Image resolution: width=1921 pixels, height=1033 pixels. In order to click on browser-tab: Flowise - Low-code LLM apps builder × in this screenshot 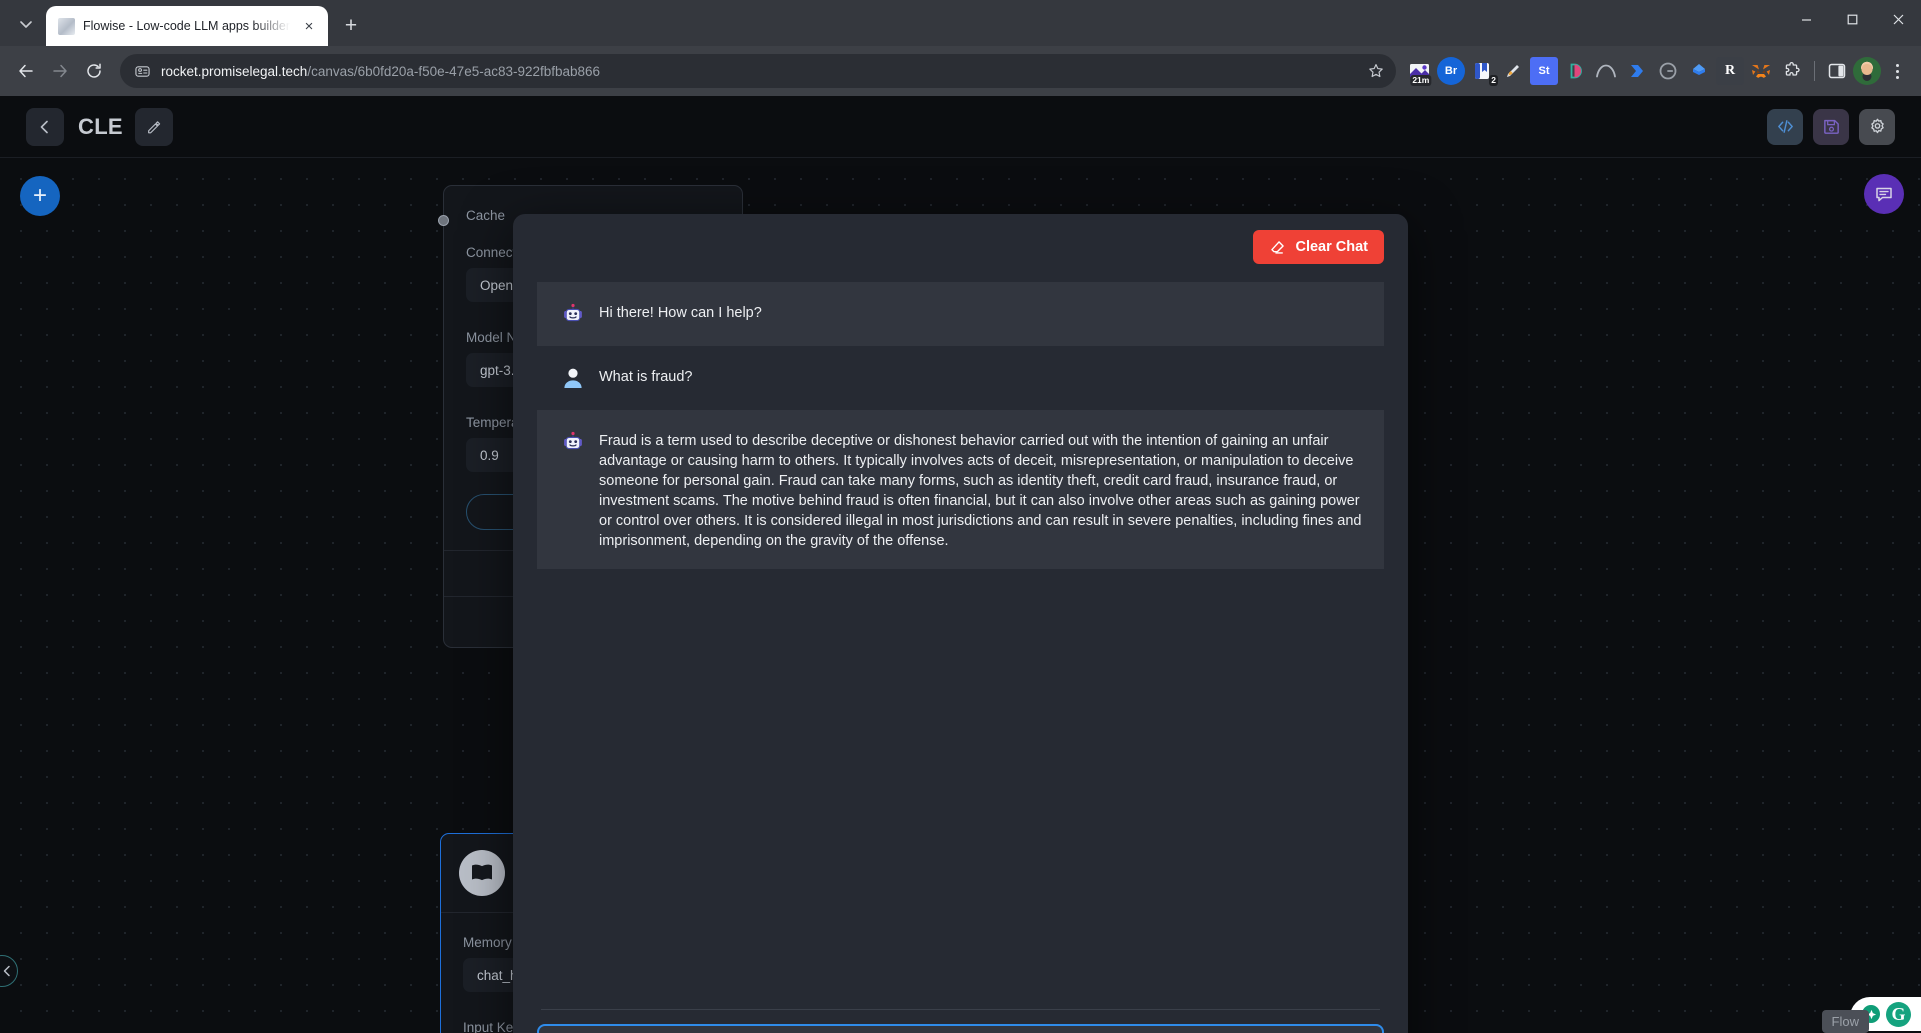, I will do `click(187, 26)`.